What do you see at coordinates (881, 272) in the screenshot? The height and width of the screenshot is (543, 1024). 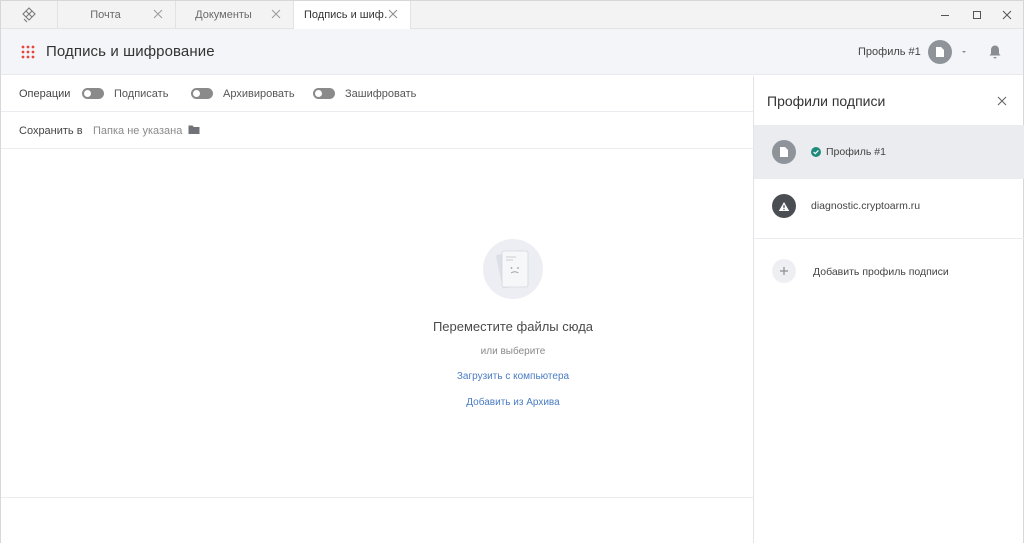 I see `add-profile-label: Добавить профиль подписи` at bounding box center [881, 272].